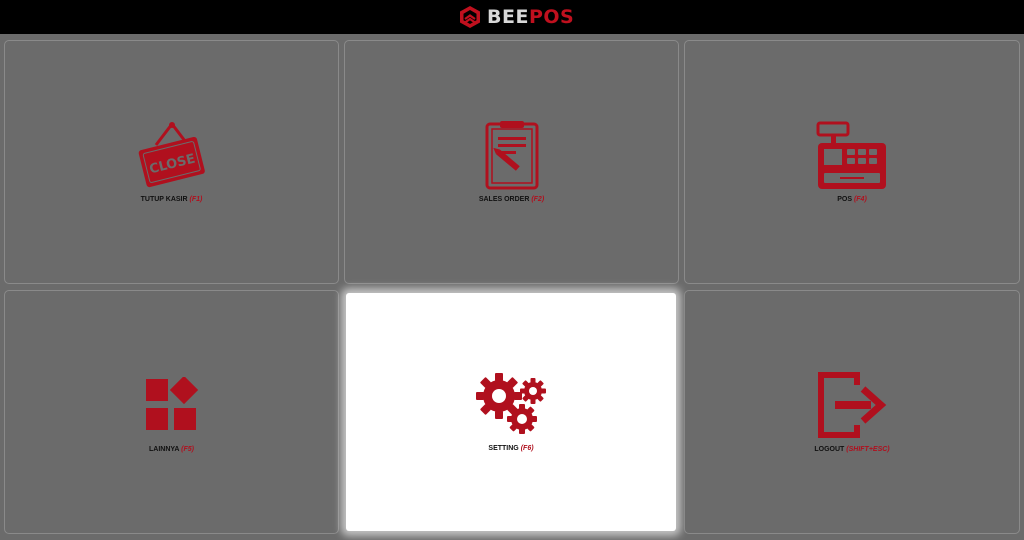 This screenshot has width=1024, height=540. Describe the element at coordinates (172, 156) in the screenshot. I see `close-sign-icon: CLOSE` at that location.